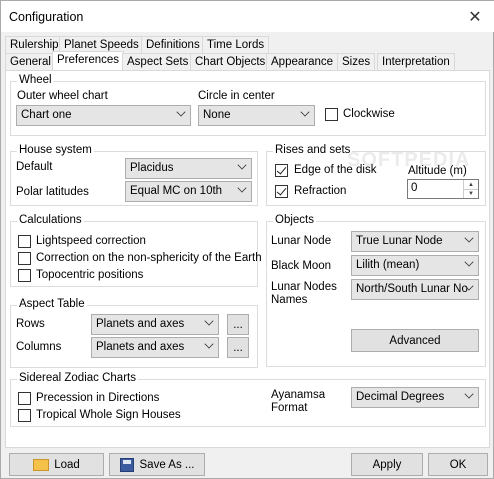  I want to click on outer-wheel-label: Outer wheel chart, so click(62, 96).